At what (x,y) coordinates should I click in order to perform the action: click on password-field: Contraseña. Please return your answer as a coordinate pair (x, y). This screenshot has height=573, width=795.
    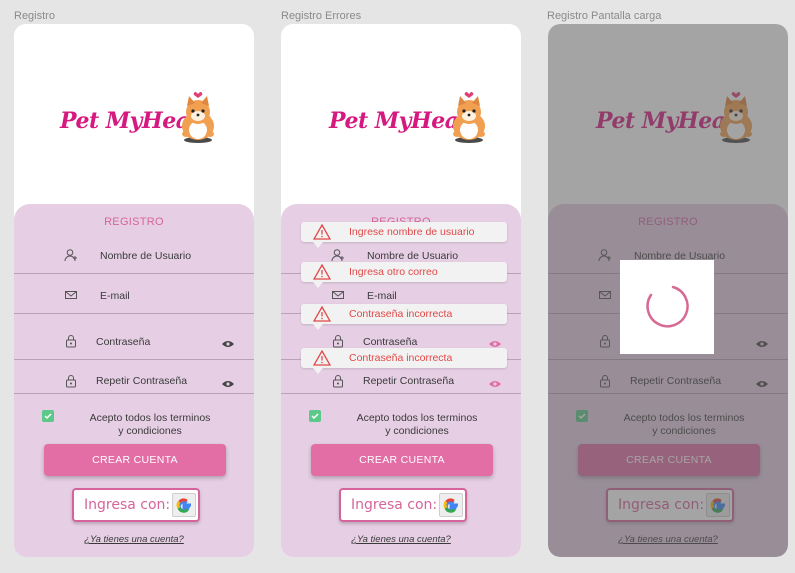
    Looking at the image, I should click on (134, 338).